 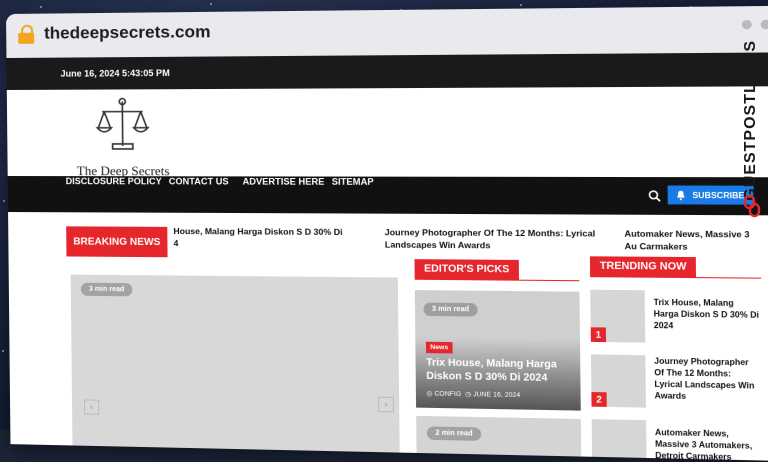 I want to click on search-icon, so click(x=654, y=196).